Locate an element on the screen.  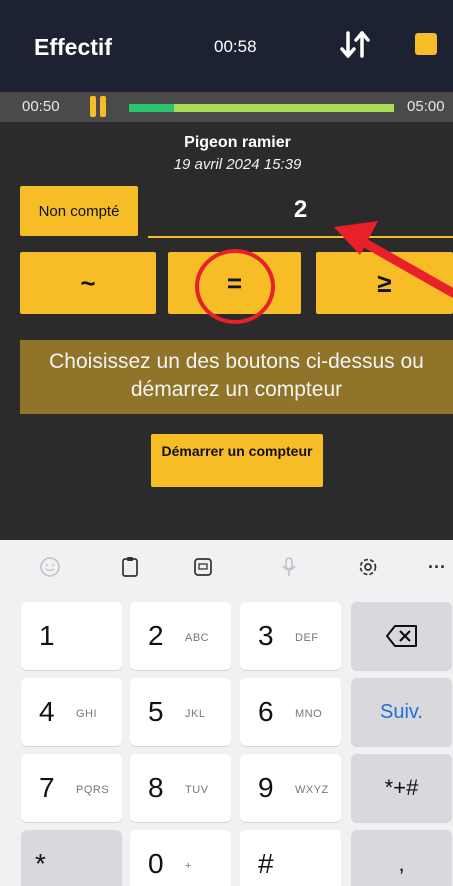
backspace-icon is located at coordinates (401, 636).